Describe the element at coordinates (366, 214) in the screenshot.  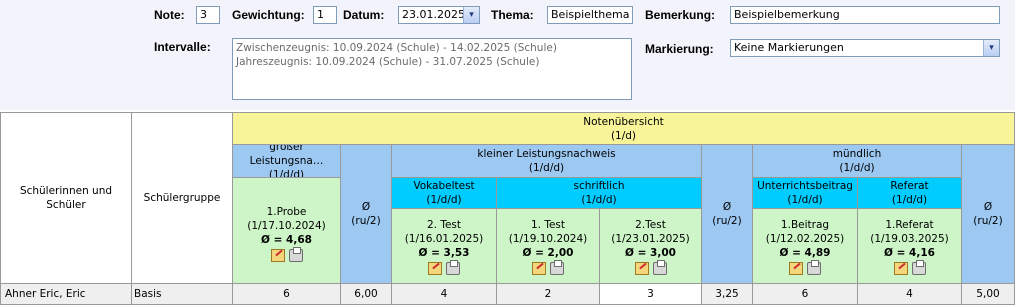
I see `big-average-header: Ø (ru/2)` at that location.